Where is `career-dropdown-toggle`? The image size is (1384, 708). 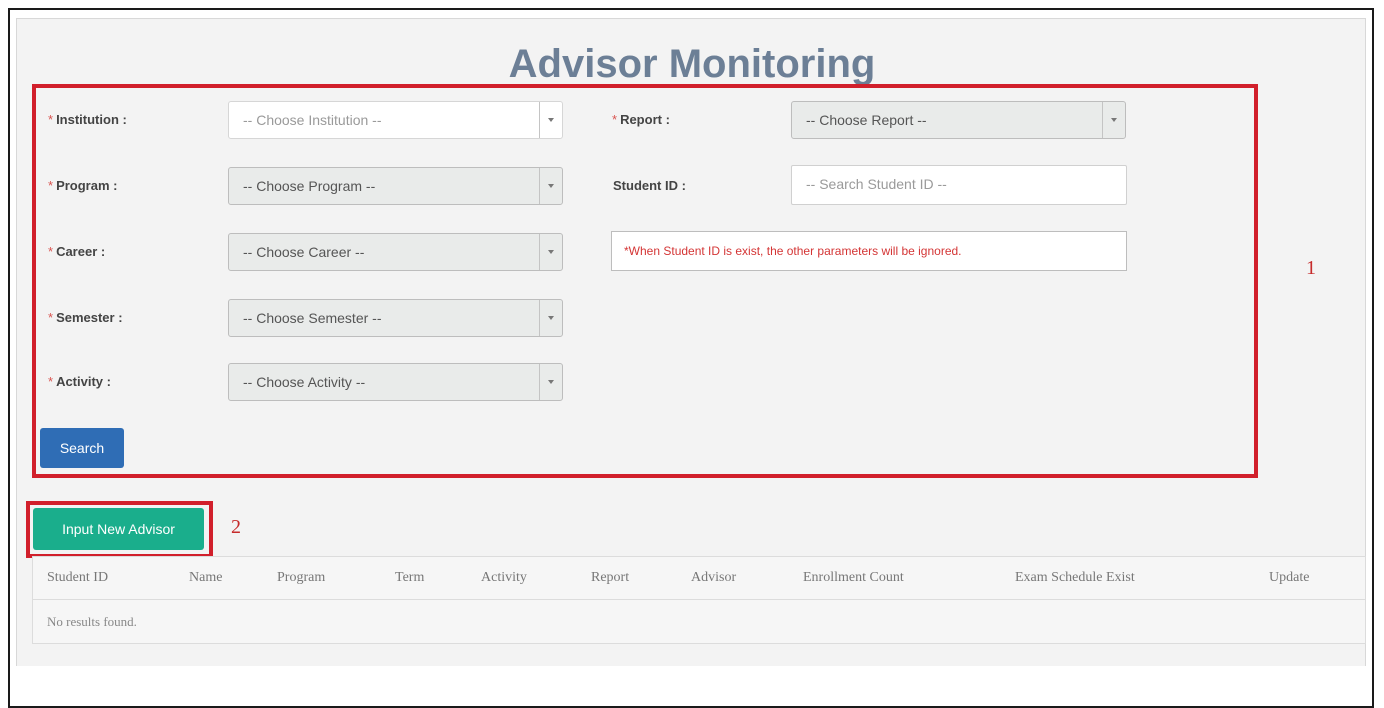 career-dropdown-toggle is located at coordinates (550, 252).